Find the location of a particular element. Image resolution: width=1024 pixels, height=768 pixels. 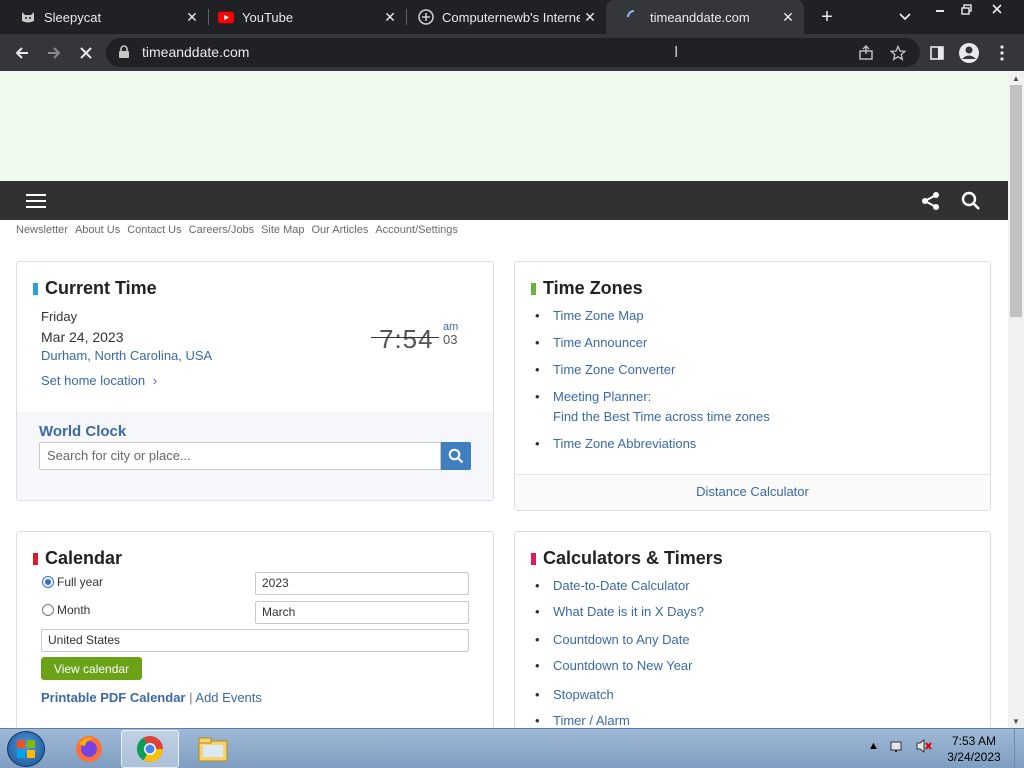

side-panel-button is located at coordinates (937, 53).